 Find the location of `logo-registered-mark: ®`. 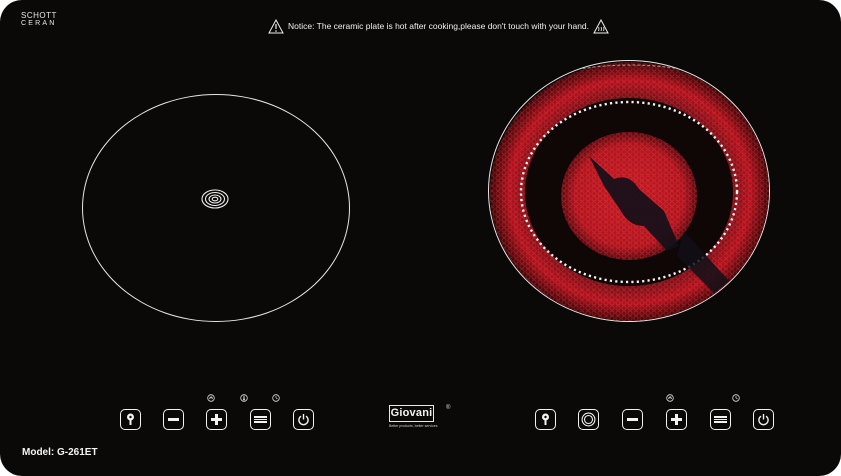

logo-registered-mark: ® is located at coordinates (448, 408).